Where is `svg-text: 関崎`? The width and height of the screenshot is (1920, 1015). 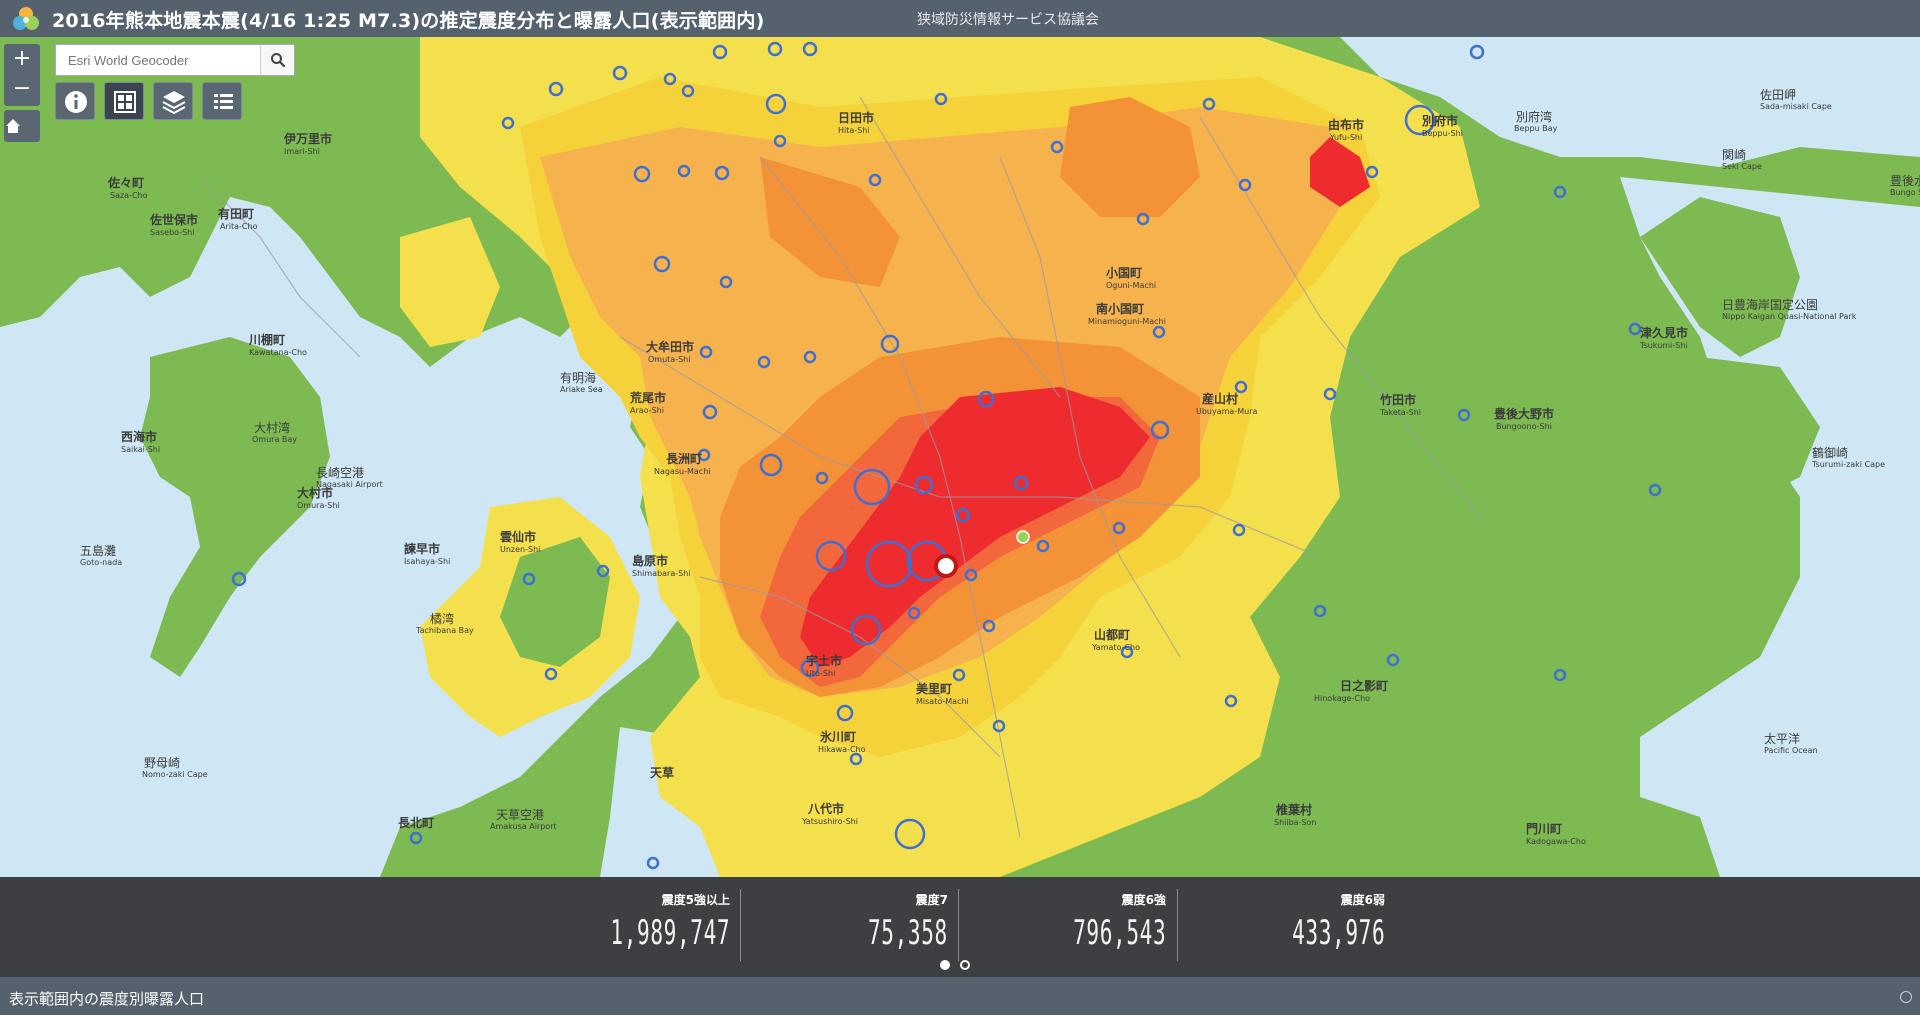 svg-text: 関崎 is located at coordinates (1734, 155).